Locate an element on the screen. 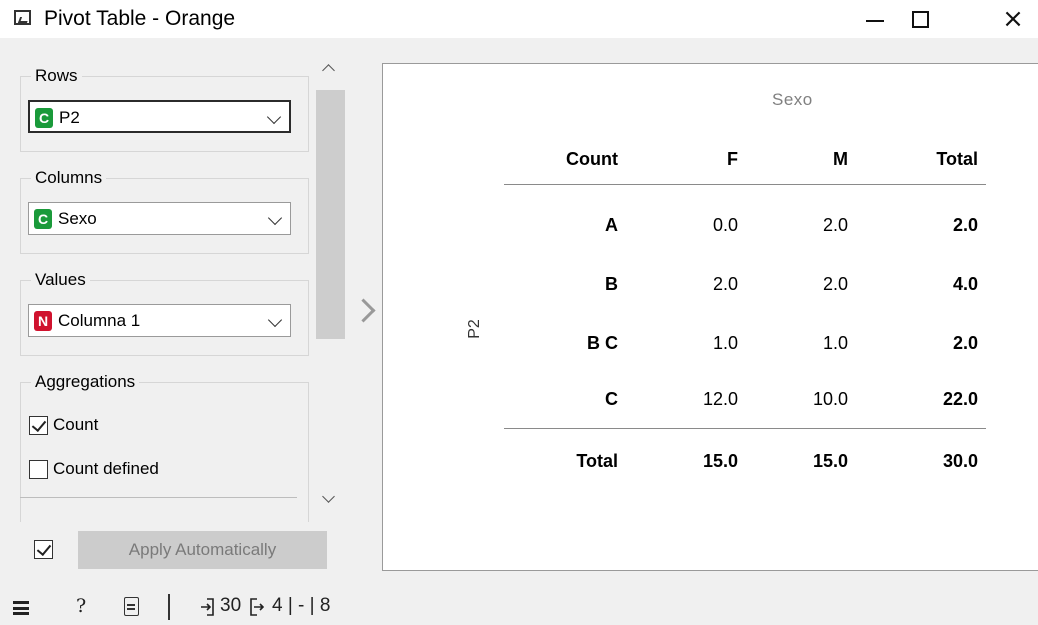 This screenshot has width=1038, height=625. help-icon: ? is located at coordinates (81, 606).